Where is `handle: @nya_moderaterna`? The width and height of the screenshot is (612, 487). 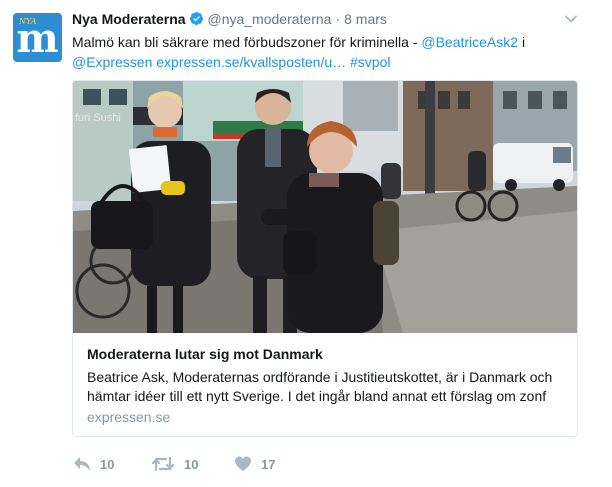
handle: @nya_moderaterna is located at coordinates (269, 19).